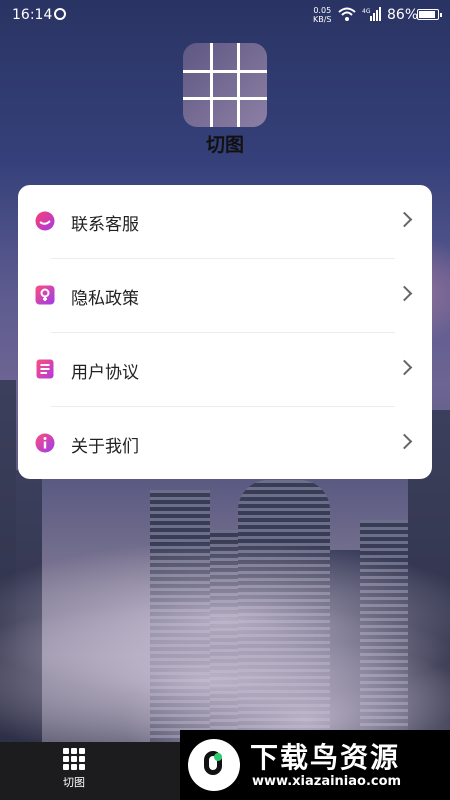 This screenshot has height=800, width=450. Describe the element at coordinates (403, 15) in the screenshot. I see `battery-percent: 86%` at that location.